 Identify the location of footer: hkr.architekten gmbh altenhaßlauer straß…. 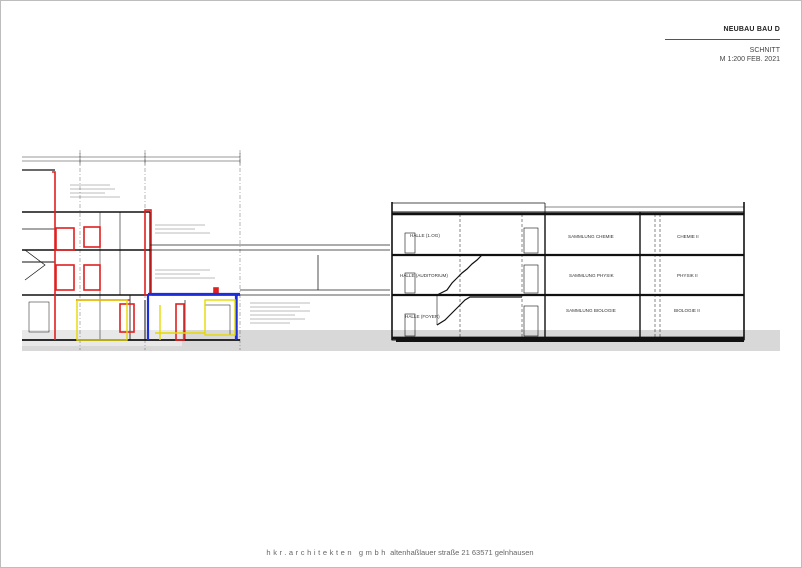
(400, 552).